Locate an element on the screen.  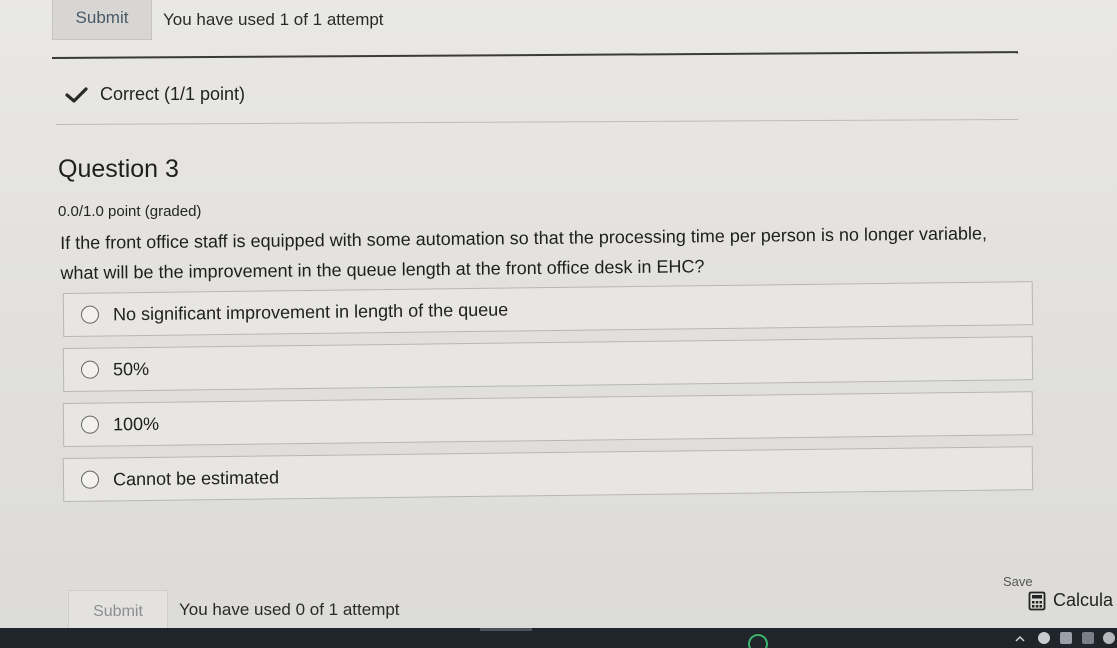
chevron-up-icon is located at coordinates (1020, 639).